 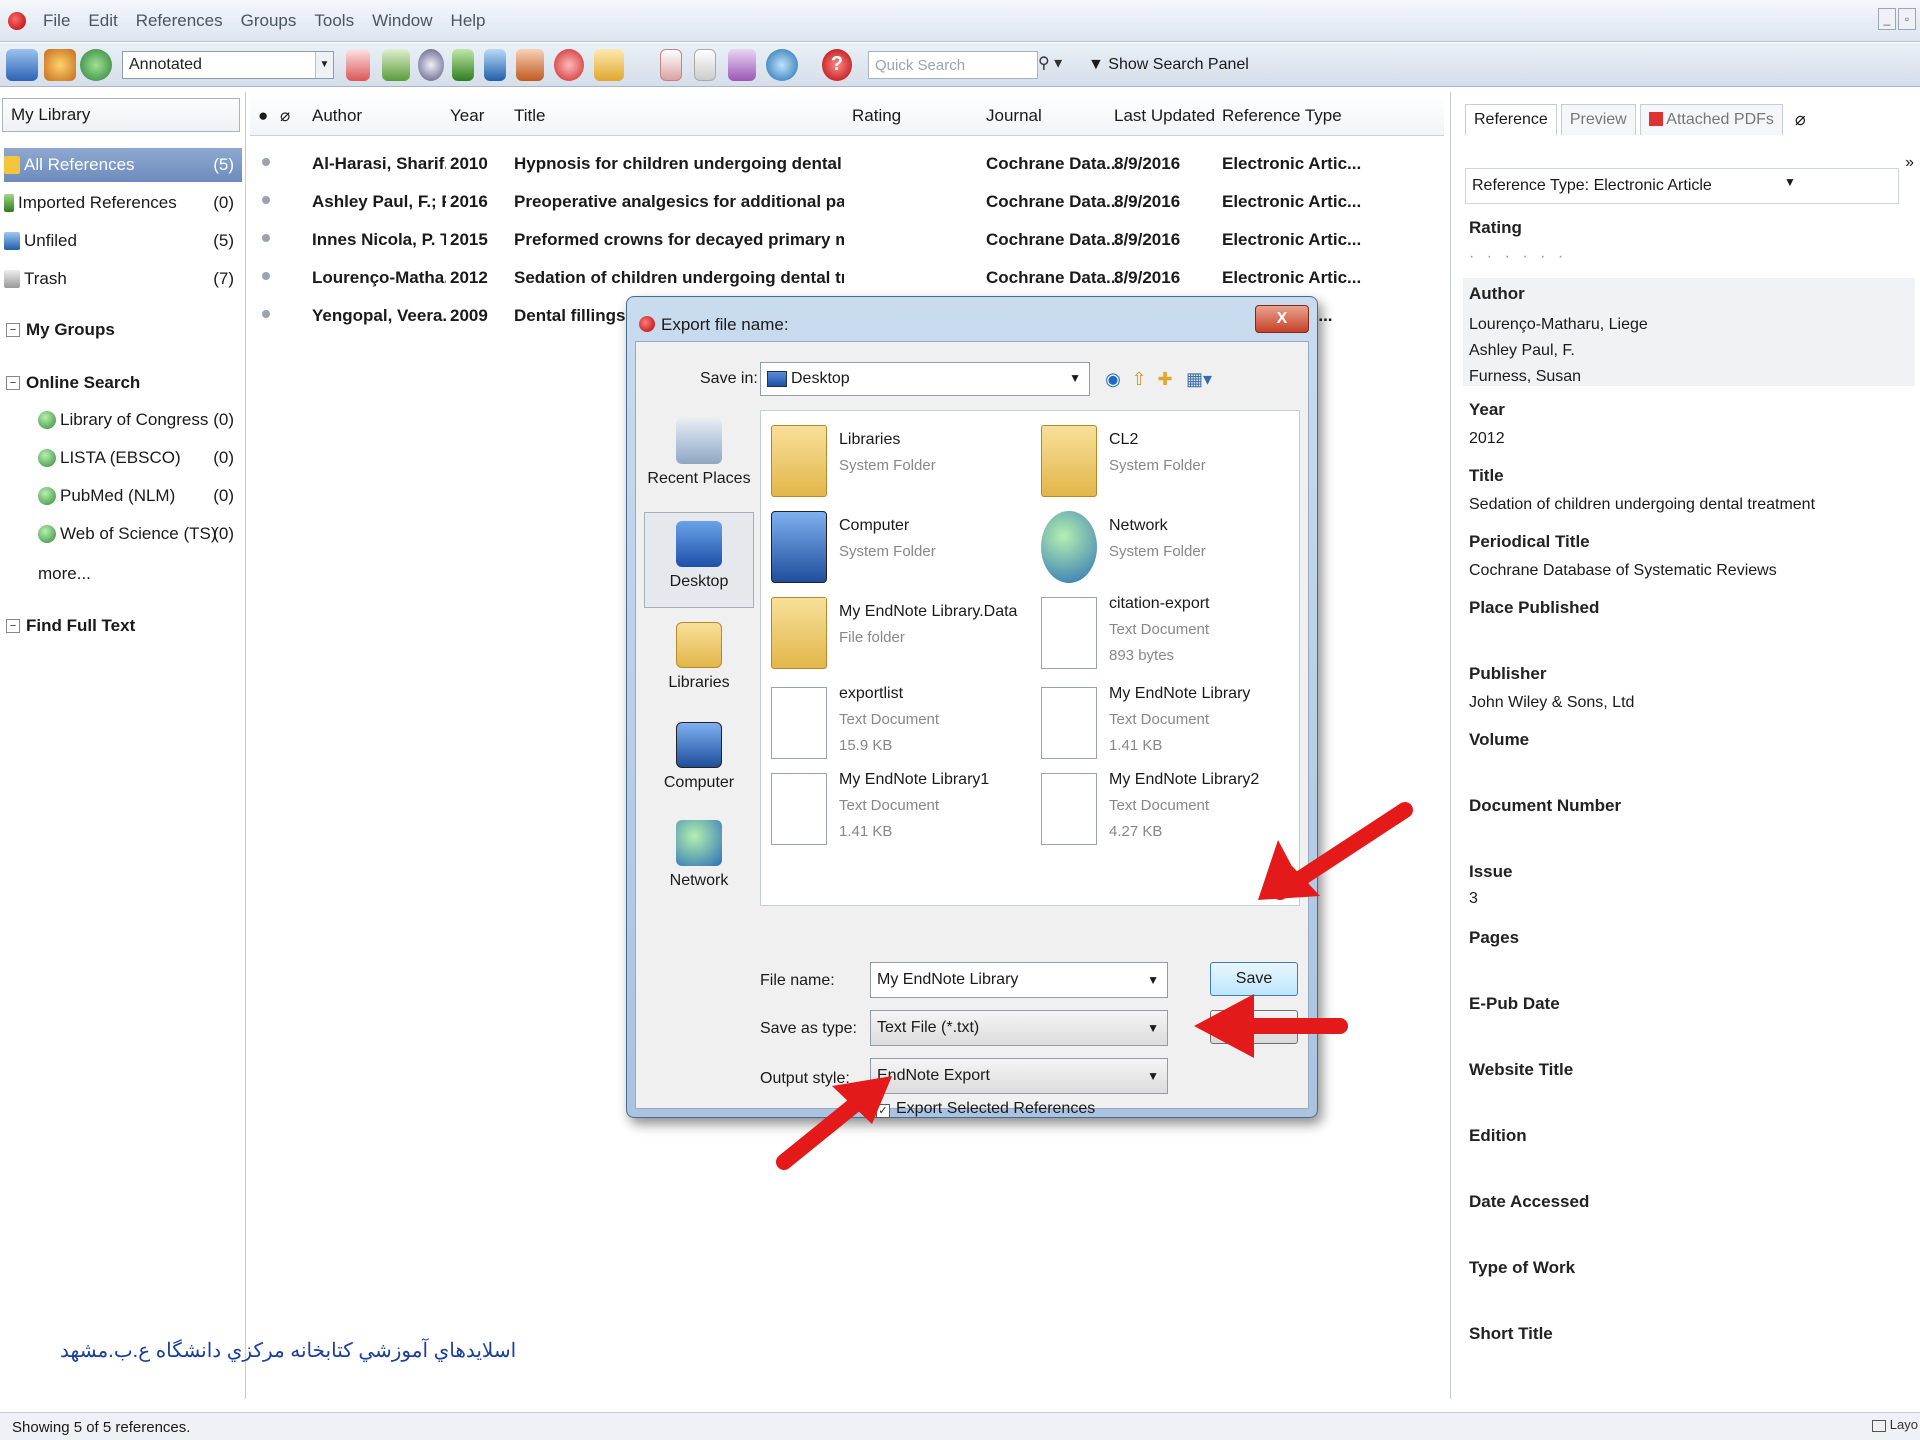 I want to click on column-header-rating: Rating, so click(x=876, y=111).